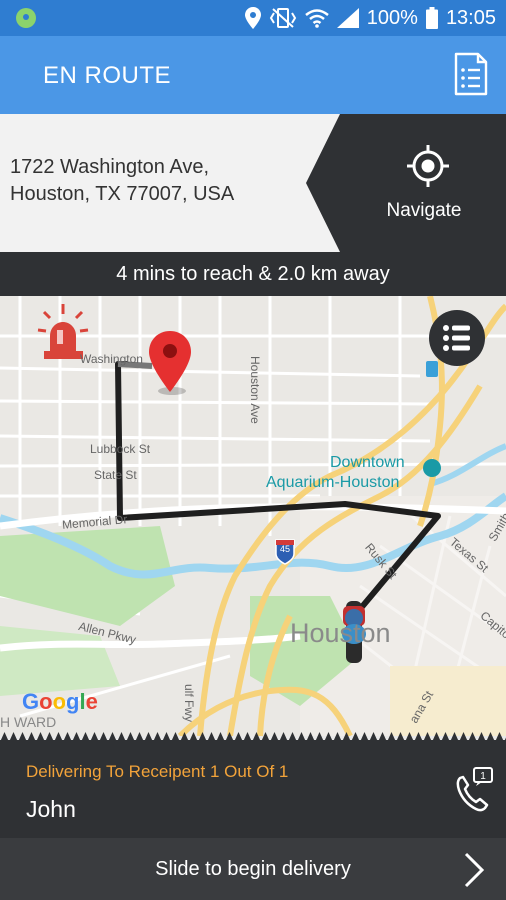 This screenshot has height=900, width=506. What do you see at coordinates (189, 703) in the screenshot?
I see `street-label: ulf Fwy` at bounding box center [189, 703].